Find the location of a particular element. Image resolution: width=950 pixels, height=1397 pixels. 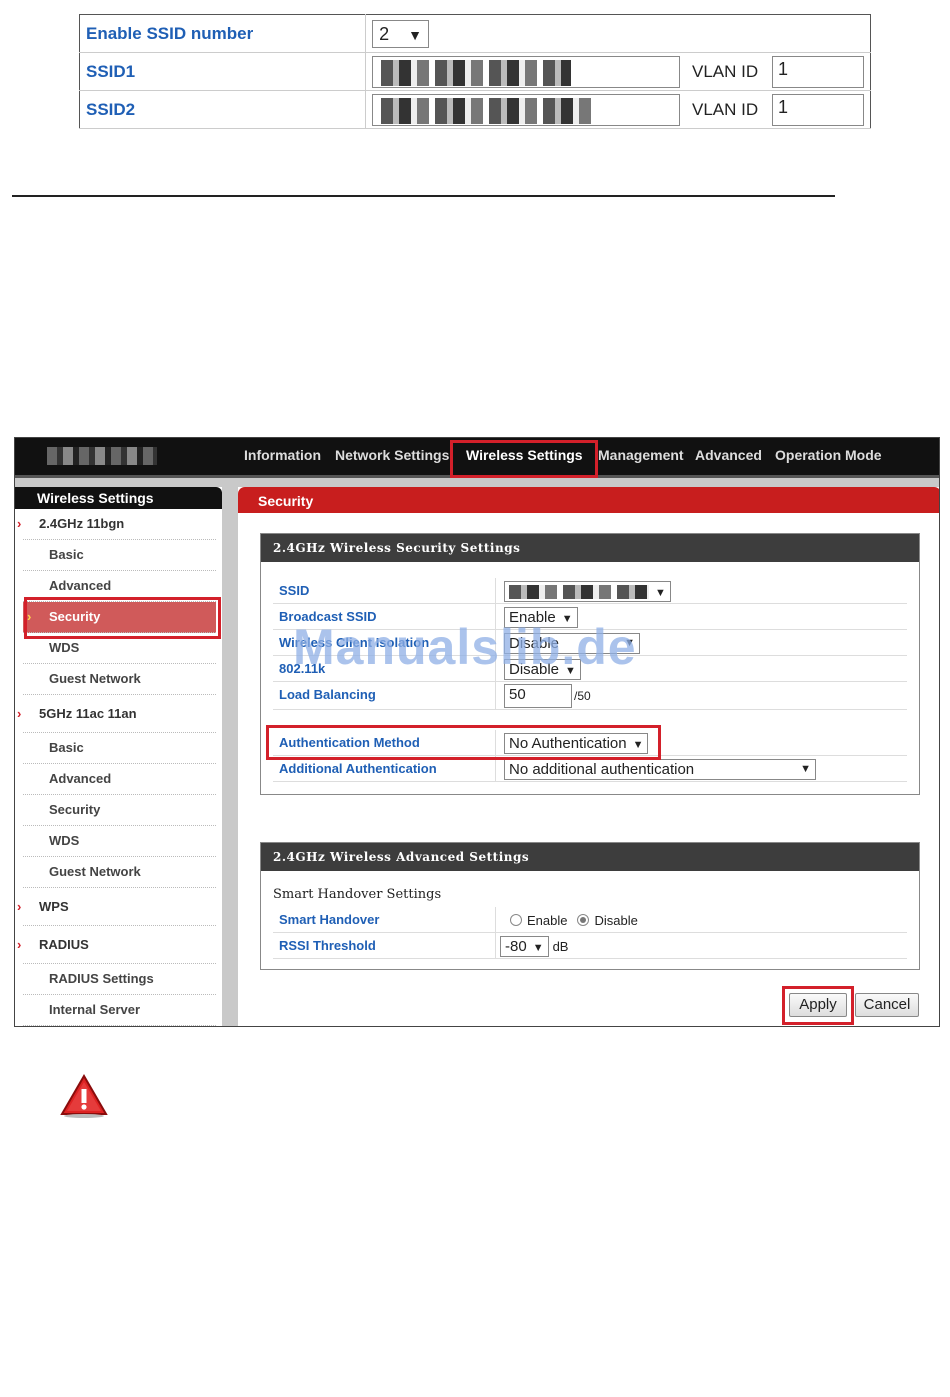

sidebar-item-radius-settings: RADIUS Settings is located at coordinates (119, 979).